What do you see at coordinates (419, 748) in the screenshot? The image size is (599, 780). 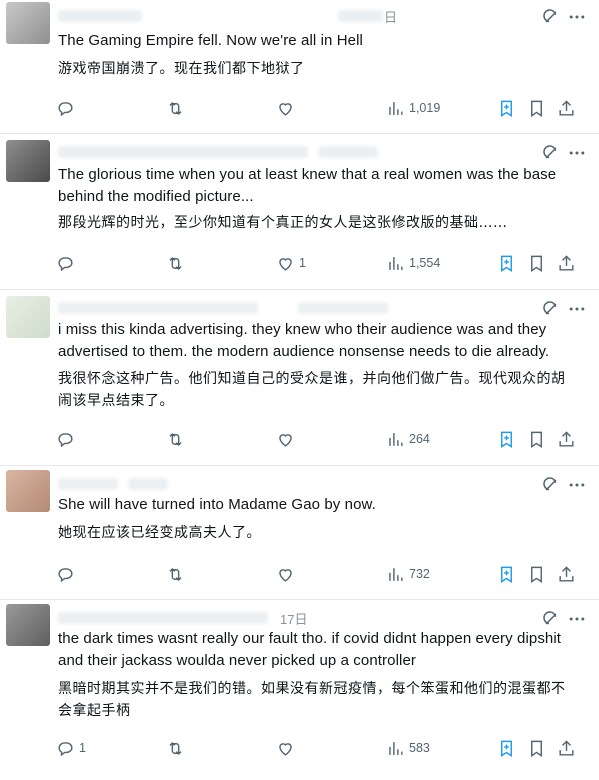 I see `views-count: 583` at bounding box center [419, 748].